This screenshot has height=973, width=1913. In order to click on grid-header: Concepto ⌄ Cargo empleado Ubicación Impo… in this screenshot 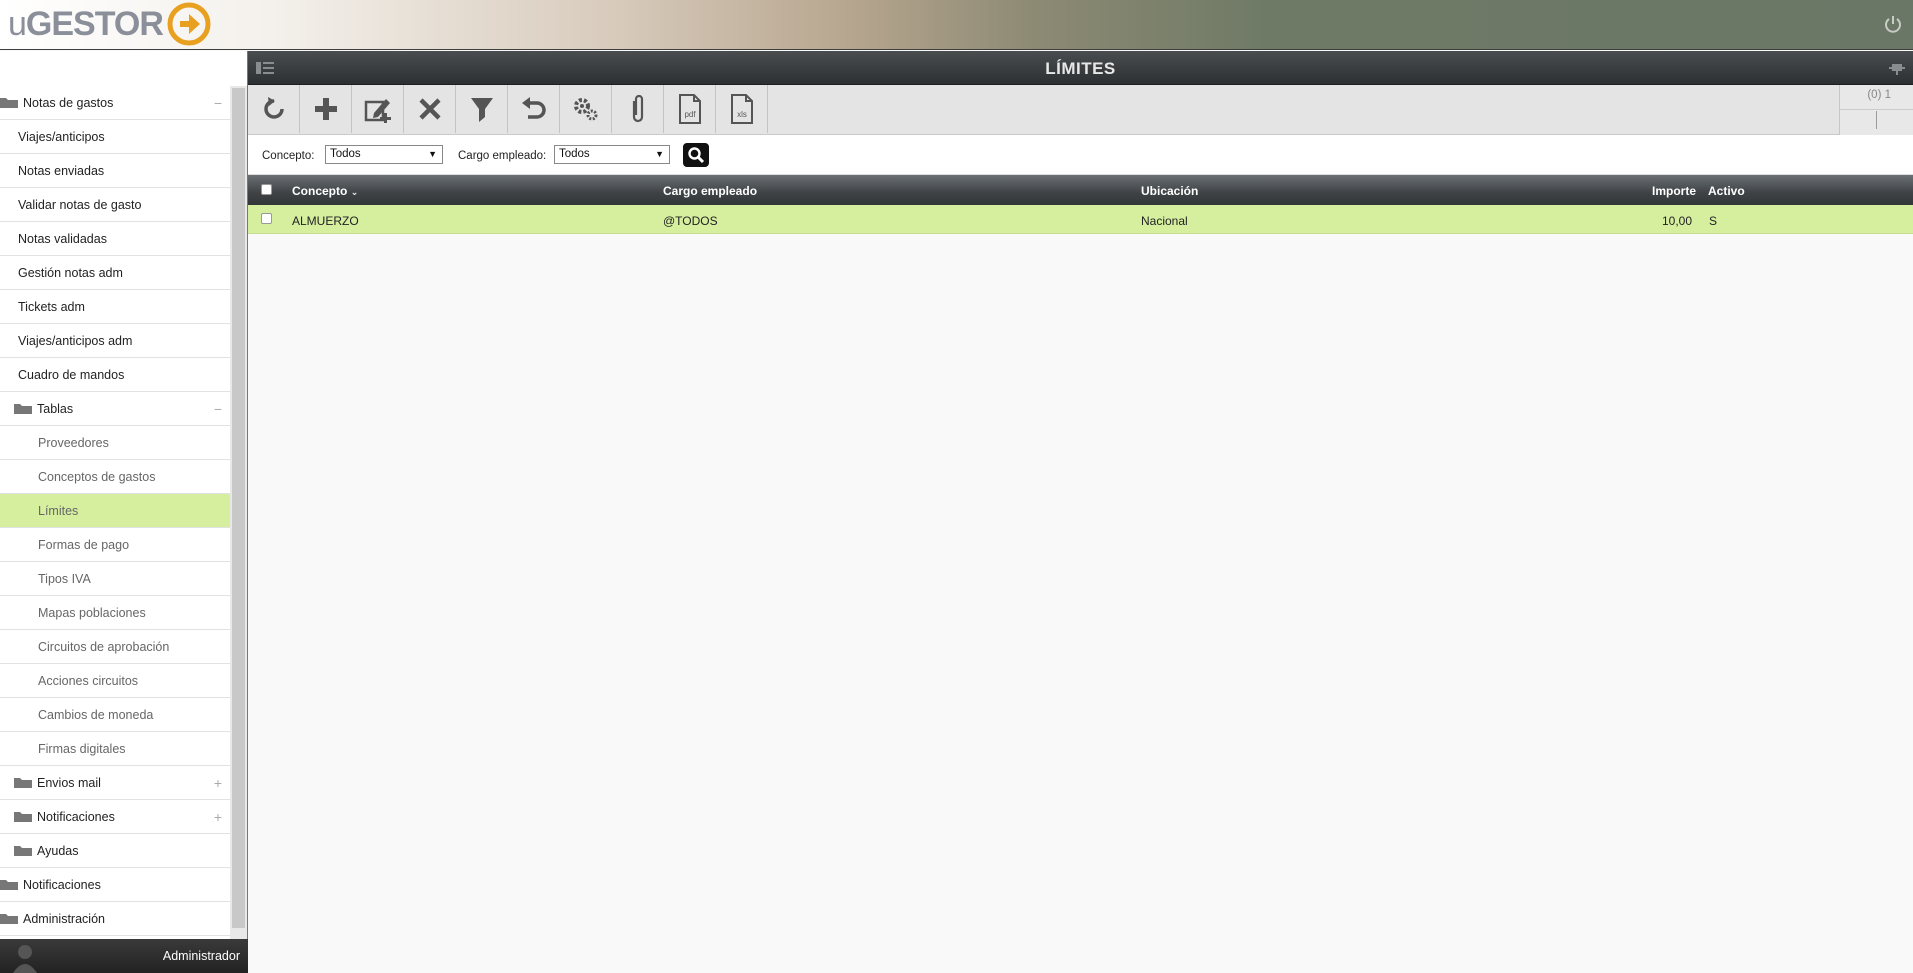, I will do `click(1080, 190)`.